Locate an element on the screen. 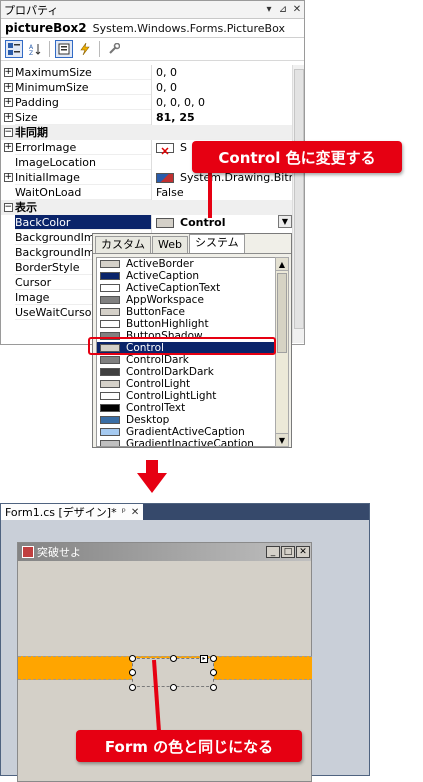 The width and height of the screenshot is (423, 782). property-row: + MaximumSize 0, 0 is located at coordinates (147, 72).